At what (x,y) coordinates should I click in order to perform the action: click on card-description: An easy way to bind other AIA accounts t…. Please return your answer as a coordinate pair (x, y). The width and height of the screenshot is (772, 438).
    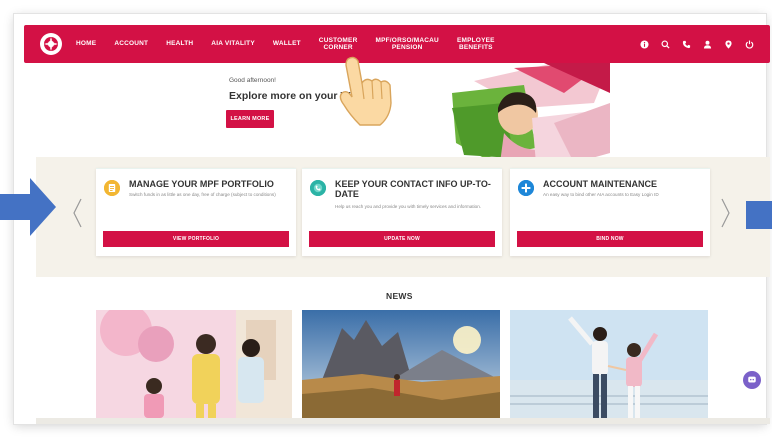
    Looking at the image, I should click on (601, 194).